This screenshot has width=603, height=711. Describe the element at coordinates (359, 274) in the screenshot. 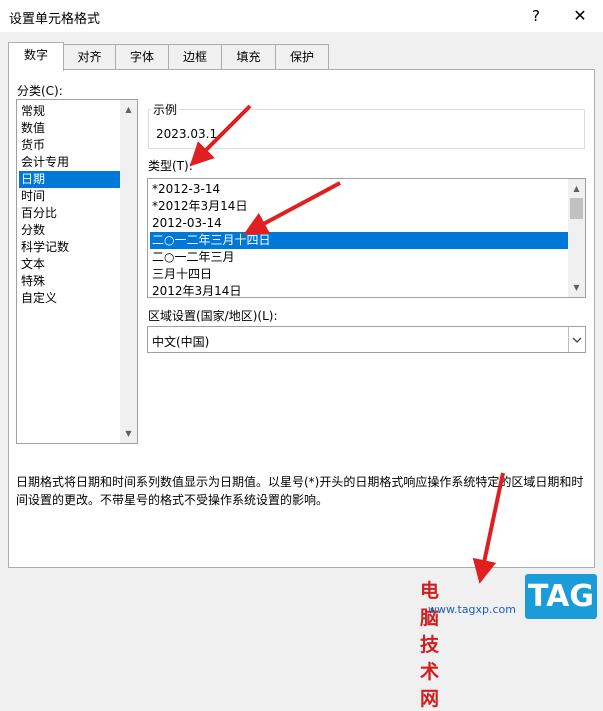

I see `type-item: 三月十四日` at that location.